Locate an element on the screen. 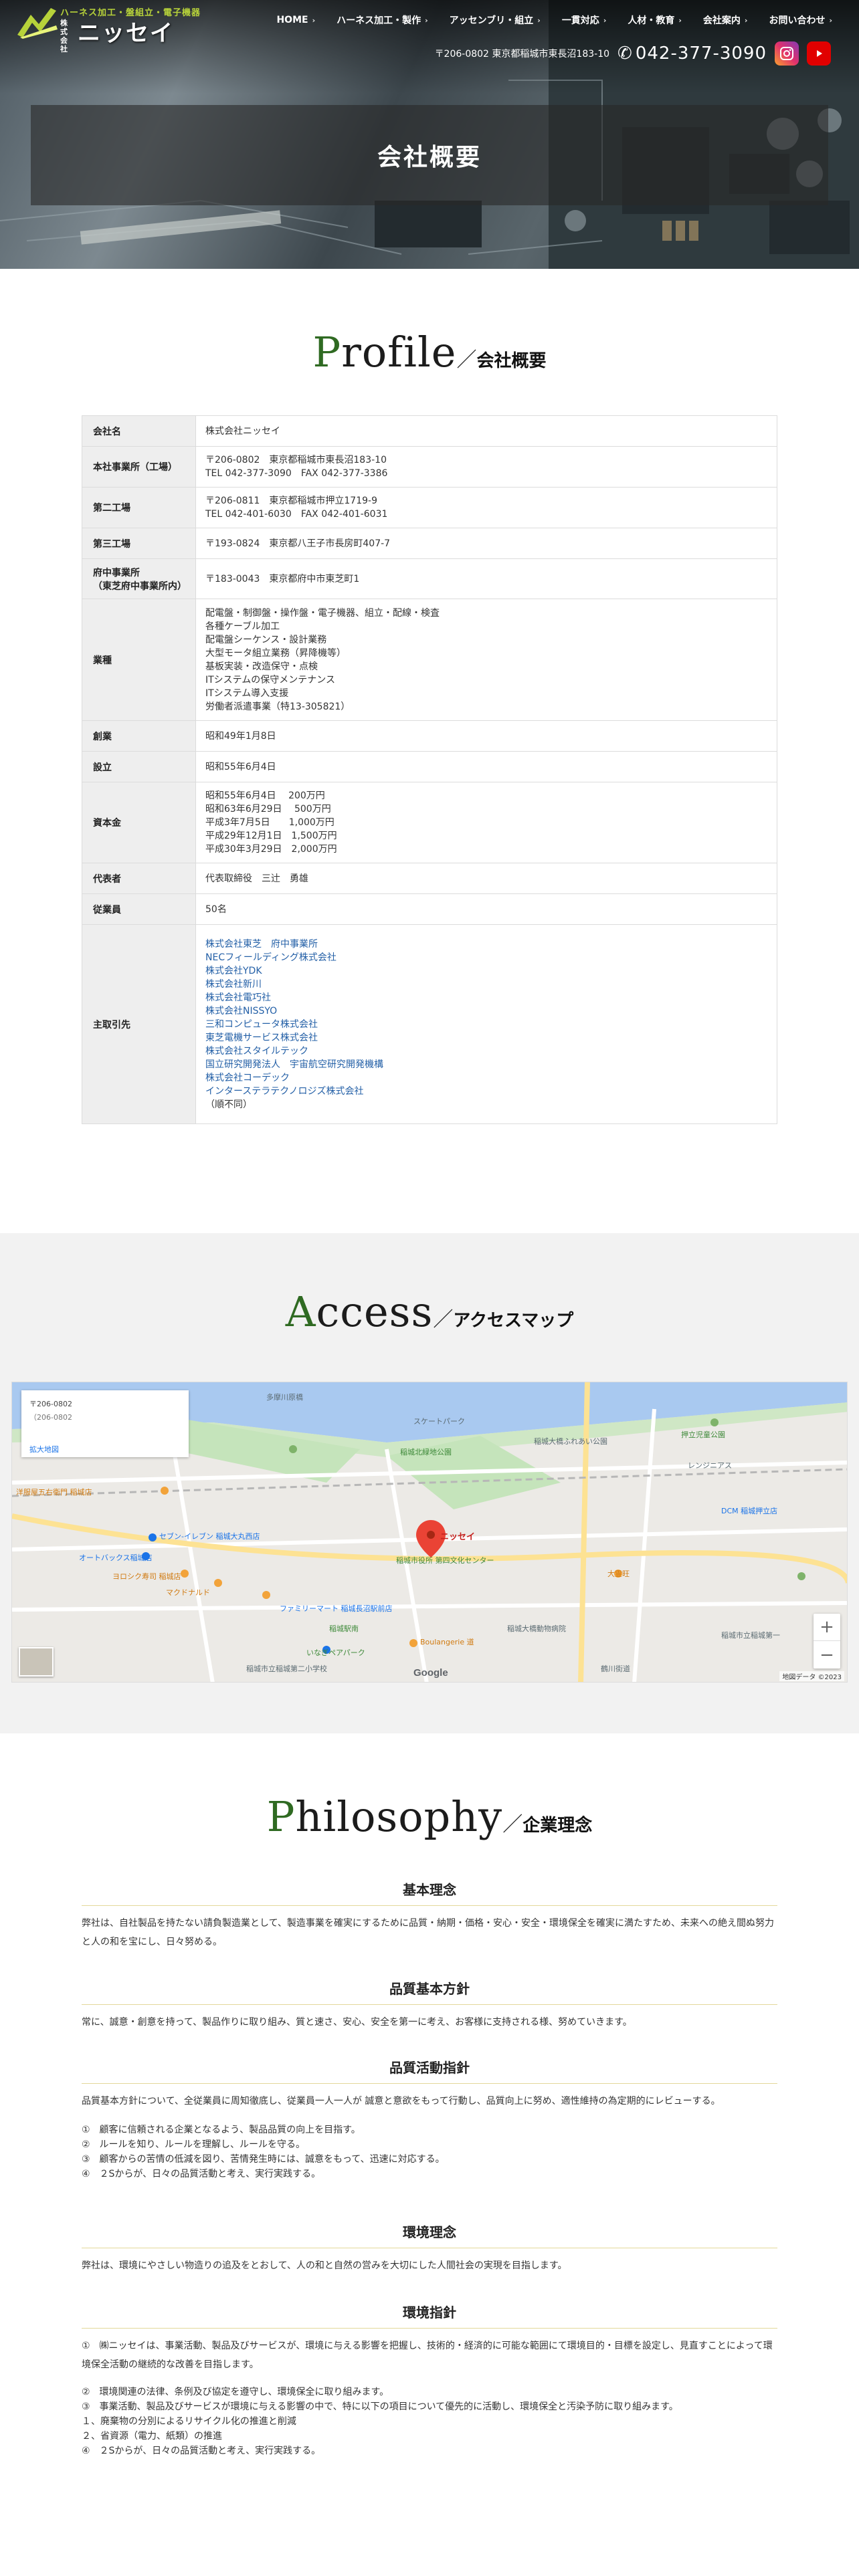 This screenshot has height=2576, width=859. access-heading-jp: アクセスマップ is located at coordinates (513, 1321).